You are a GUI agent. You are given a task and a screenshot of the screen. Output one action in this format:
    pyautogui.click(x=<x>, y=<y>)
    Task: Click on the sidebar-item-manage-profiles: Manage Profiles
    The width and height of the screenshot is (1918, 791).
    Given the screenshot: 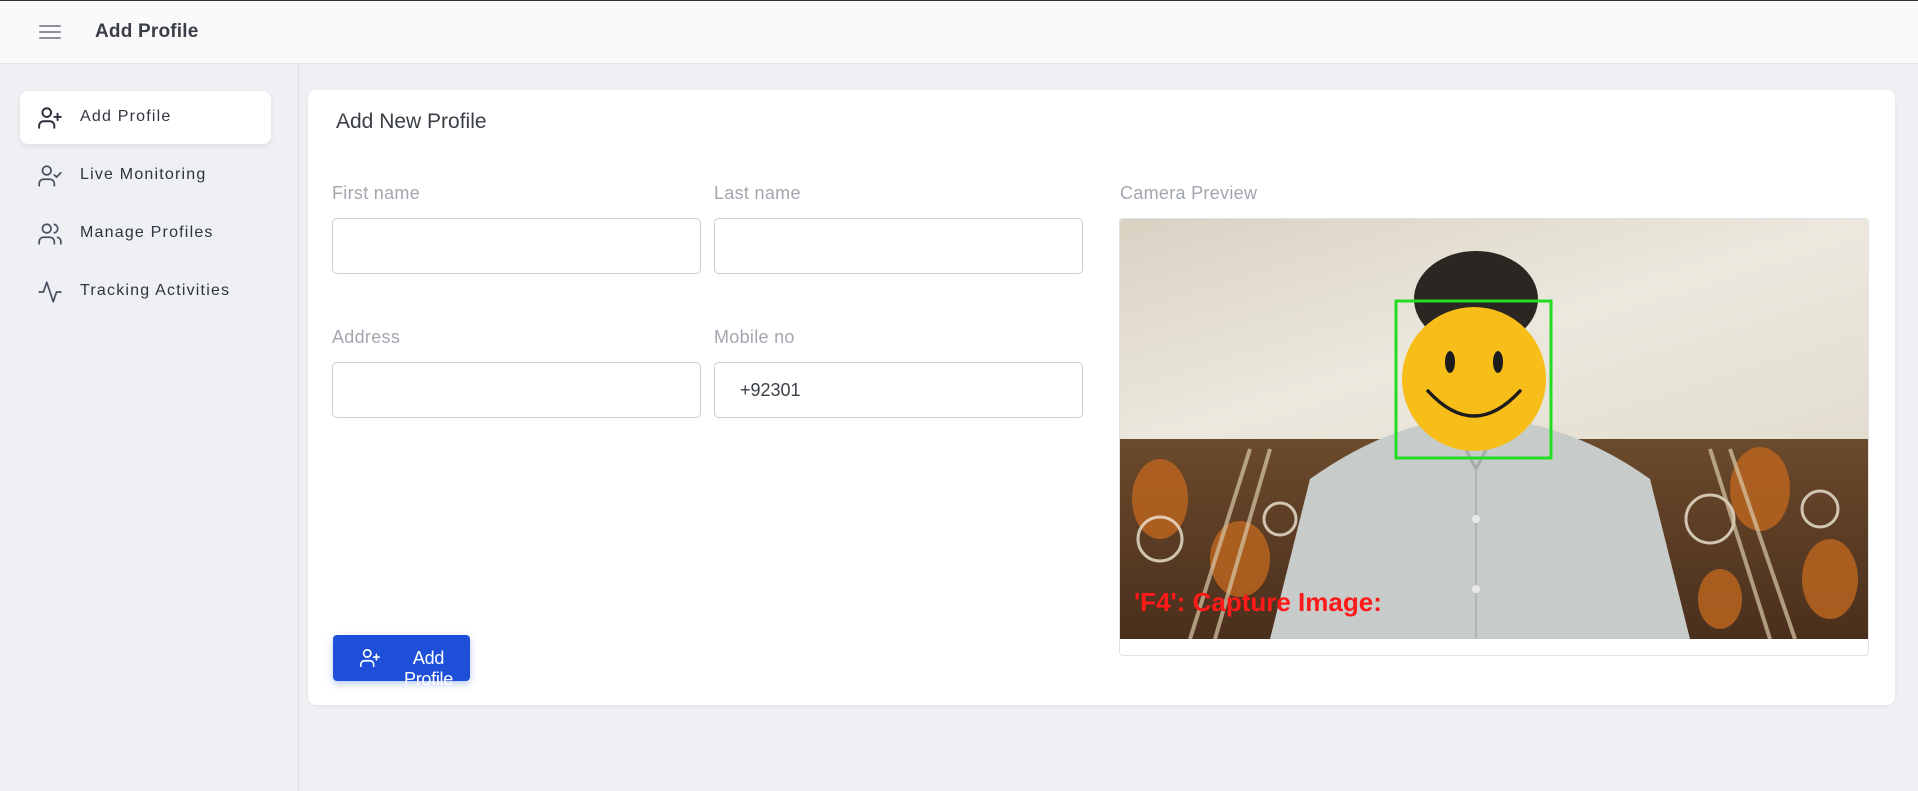 What is the action you would take?
    pyautogui.click(x=145, y=233)
    